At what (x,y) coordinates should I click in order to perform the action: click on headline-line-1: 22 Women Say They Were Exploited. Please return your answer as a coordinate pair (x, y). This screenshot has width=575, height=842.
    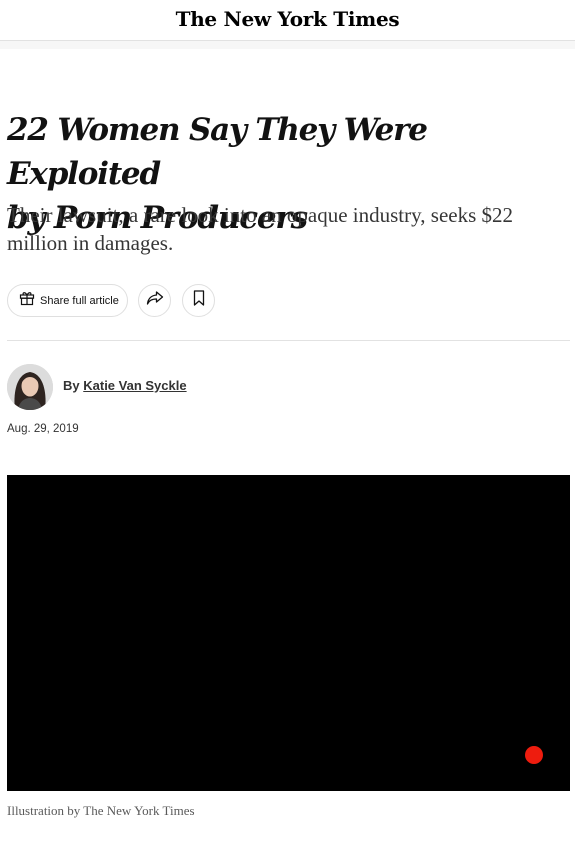
    Looking at the image, I should click on (217, 152).